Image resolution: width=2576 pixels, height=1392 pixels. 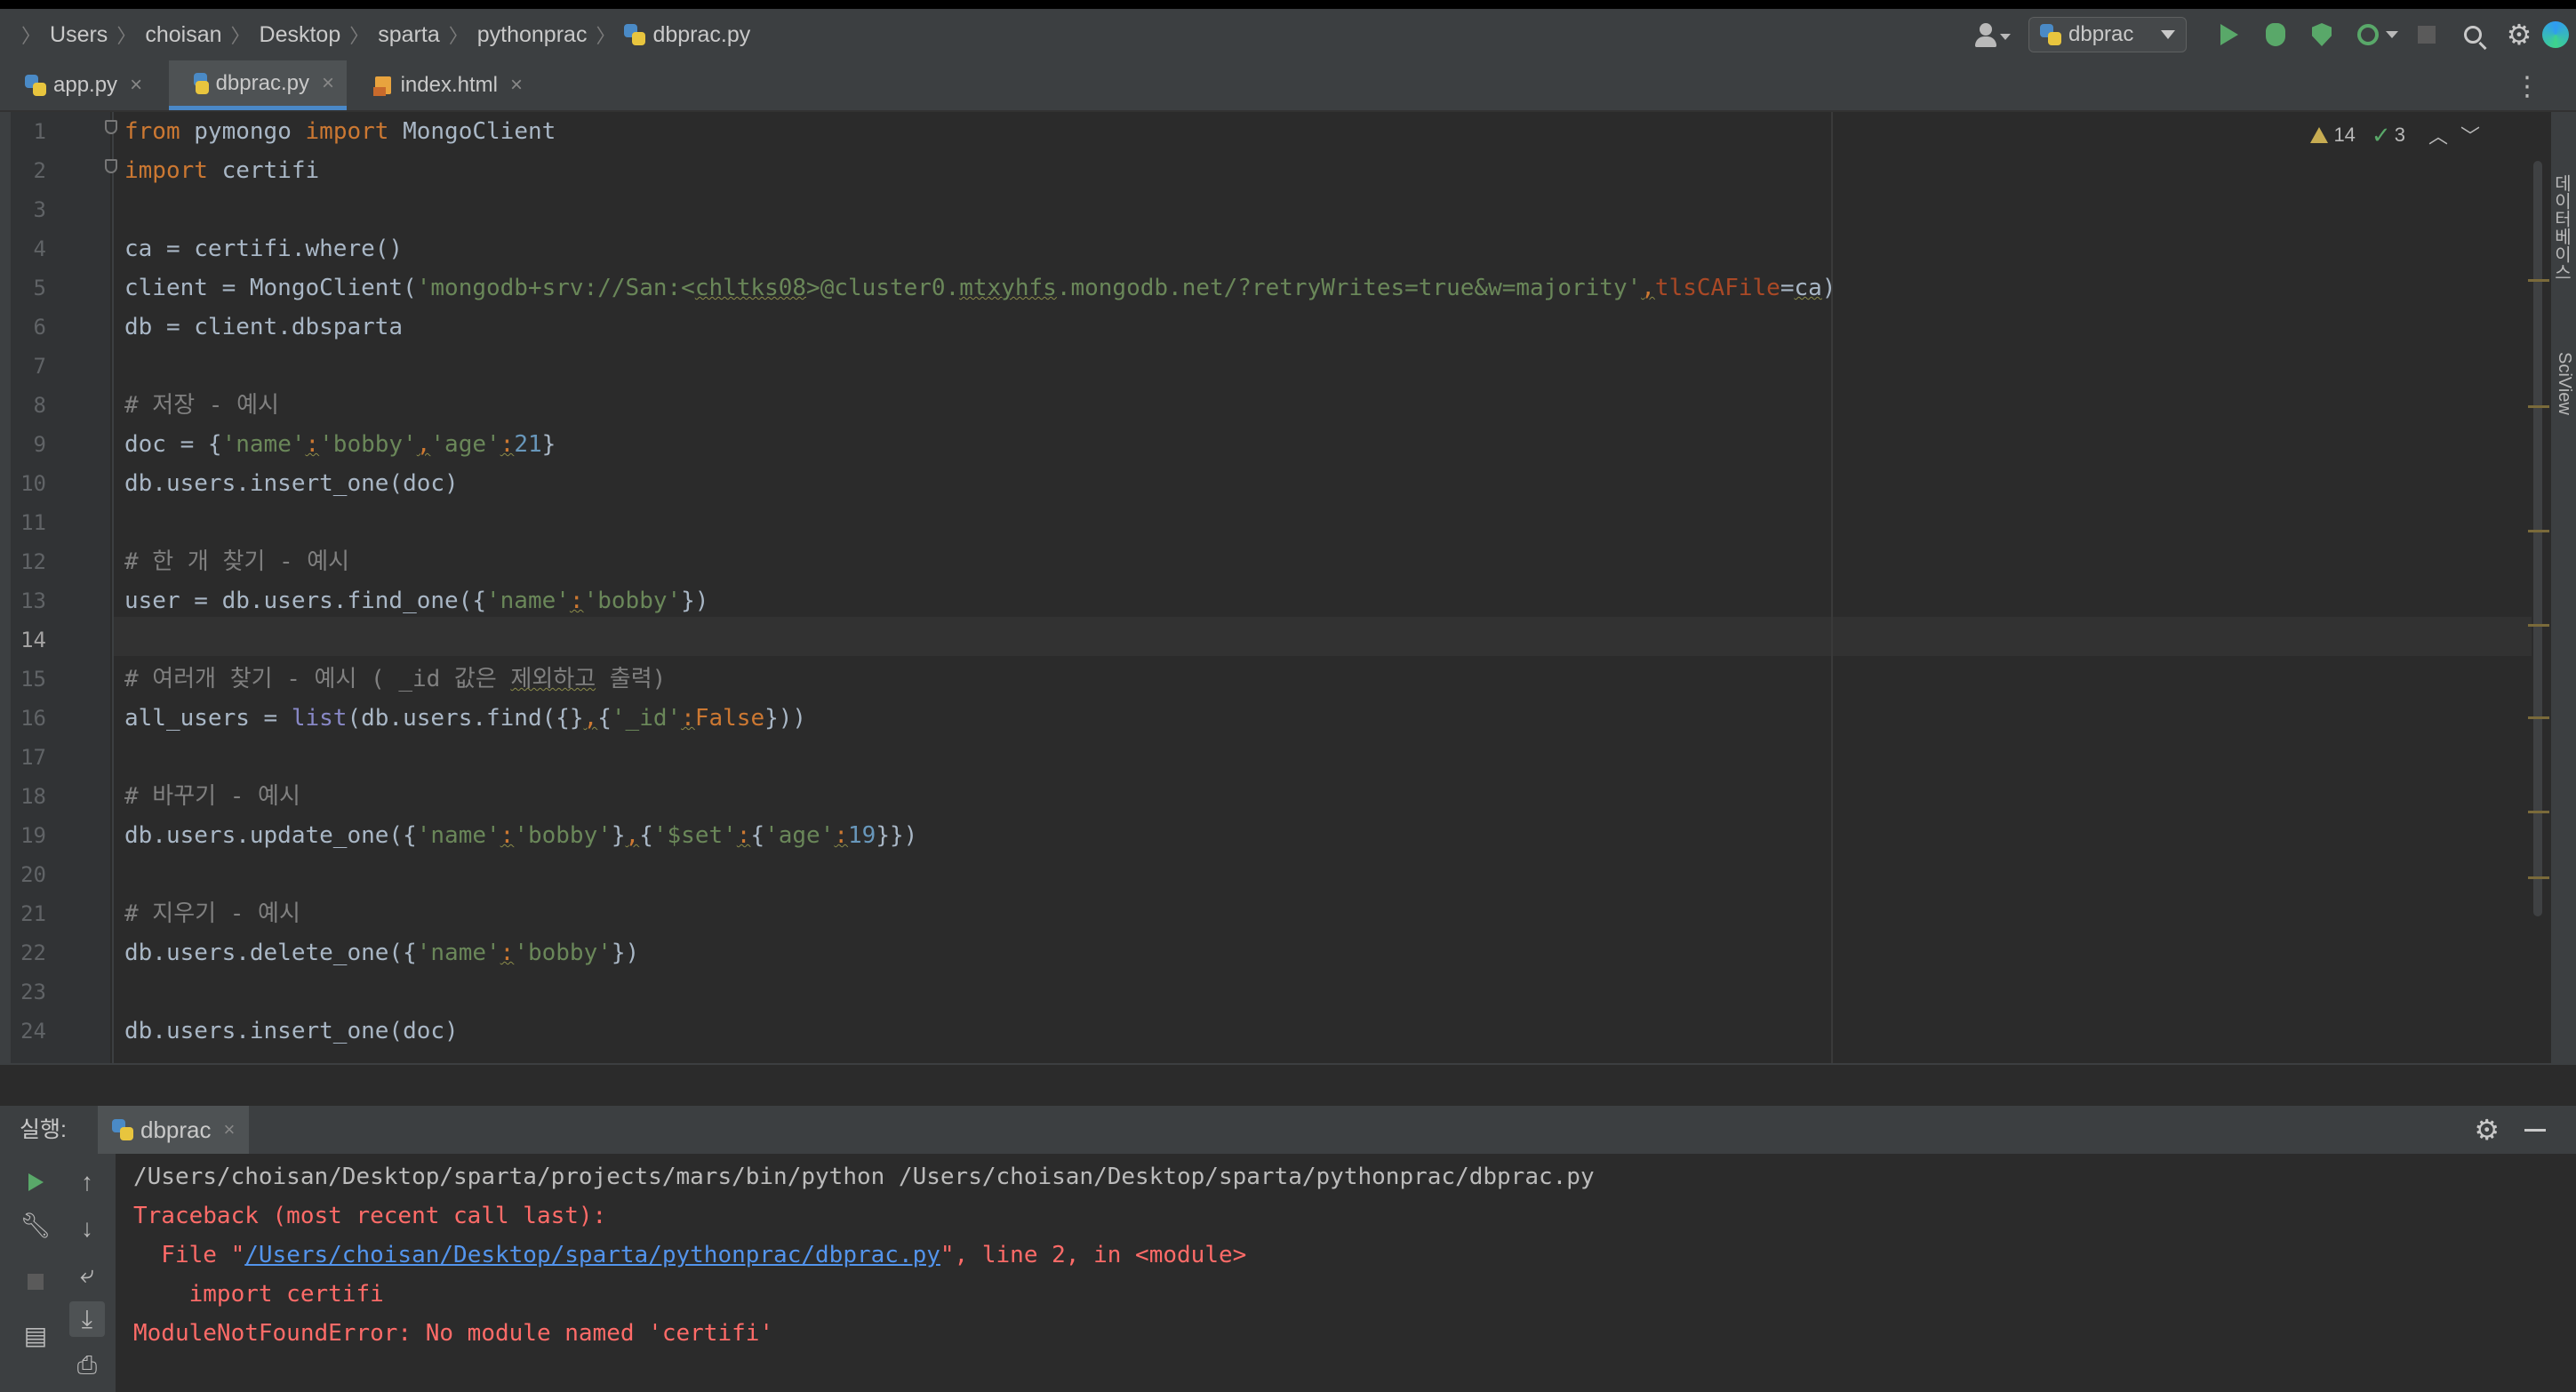 What do you see at coordinates (2535, 1130) in the screenshot?
I see `minimize-icon` at bounding box center [2535, 1130].